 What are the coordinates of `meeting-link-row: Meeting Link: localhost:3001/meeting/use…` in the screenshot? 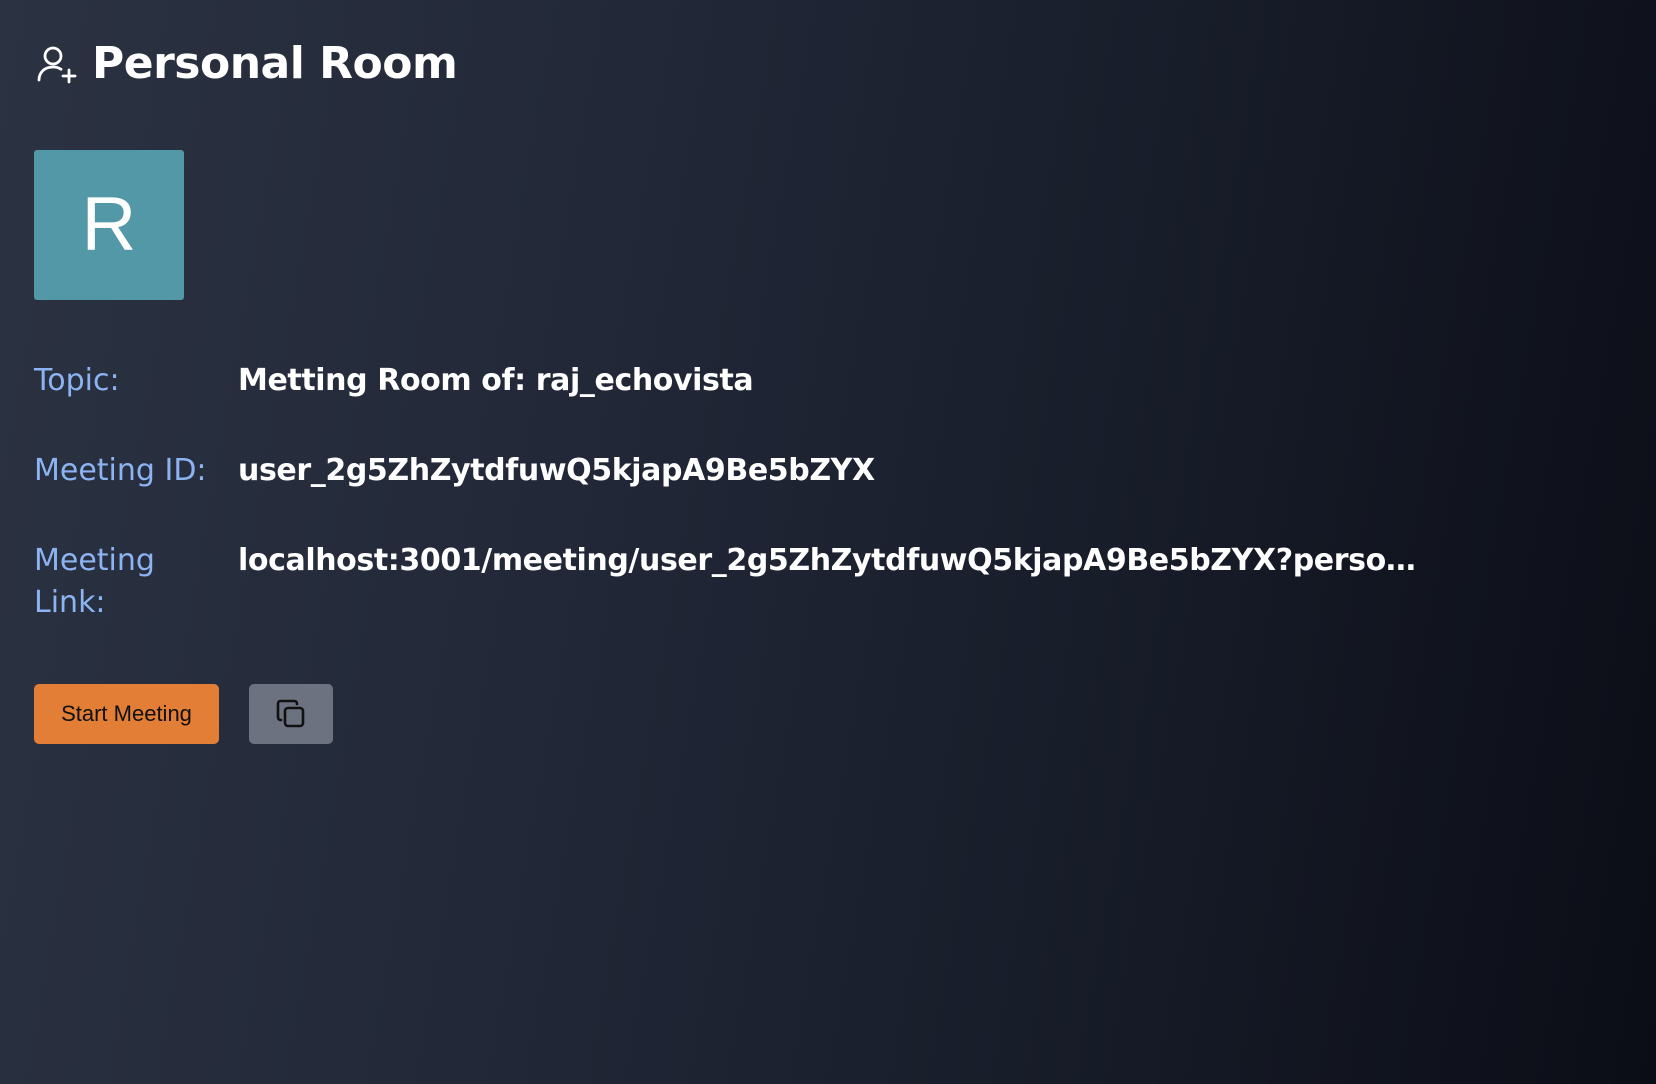 It's located at (759, 582).